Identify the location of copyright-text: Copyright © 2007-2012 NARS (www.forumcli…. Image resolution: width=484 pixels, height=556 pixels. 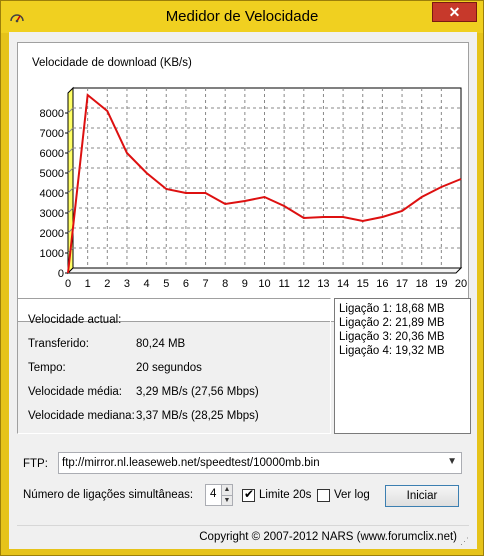
(328, 537).